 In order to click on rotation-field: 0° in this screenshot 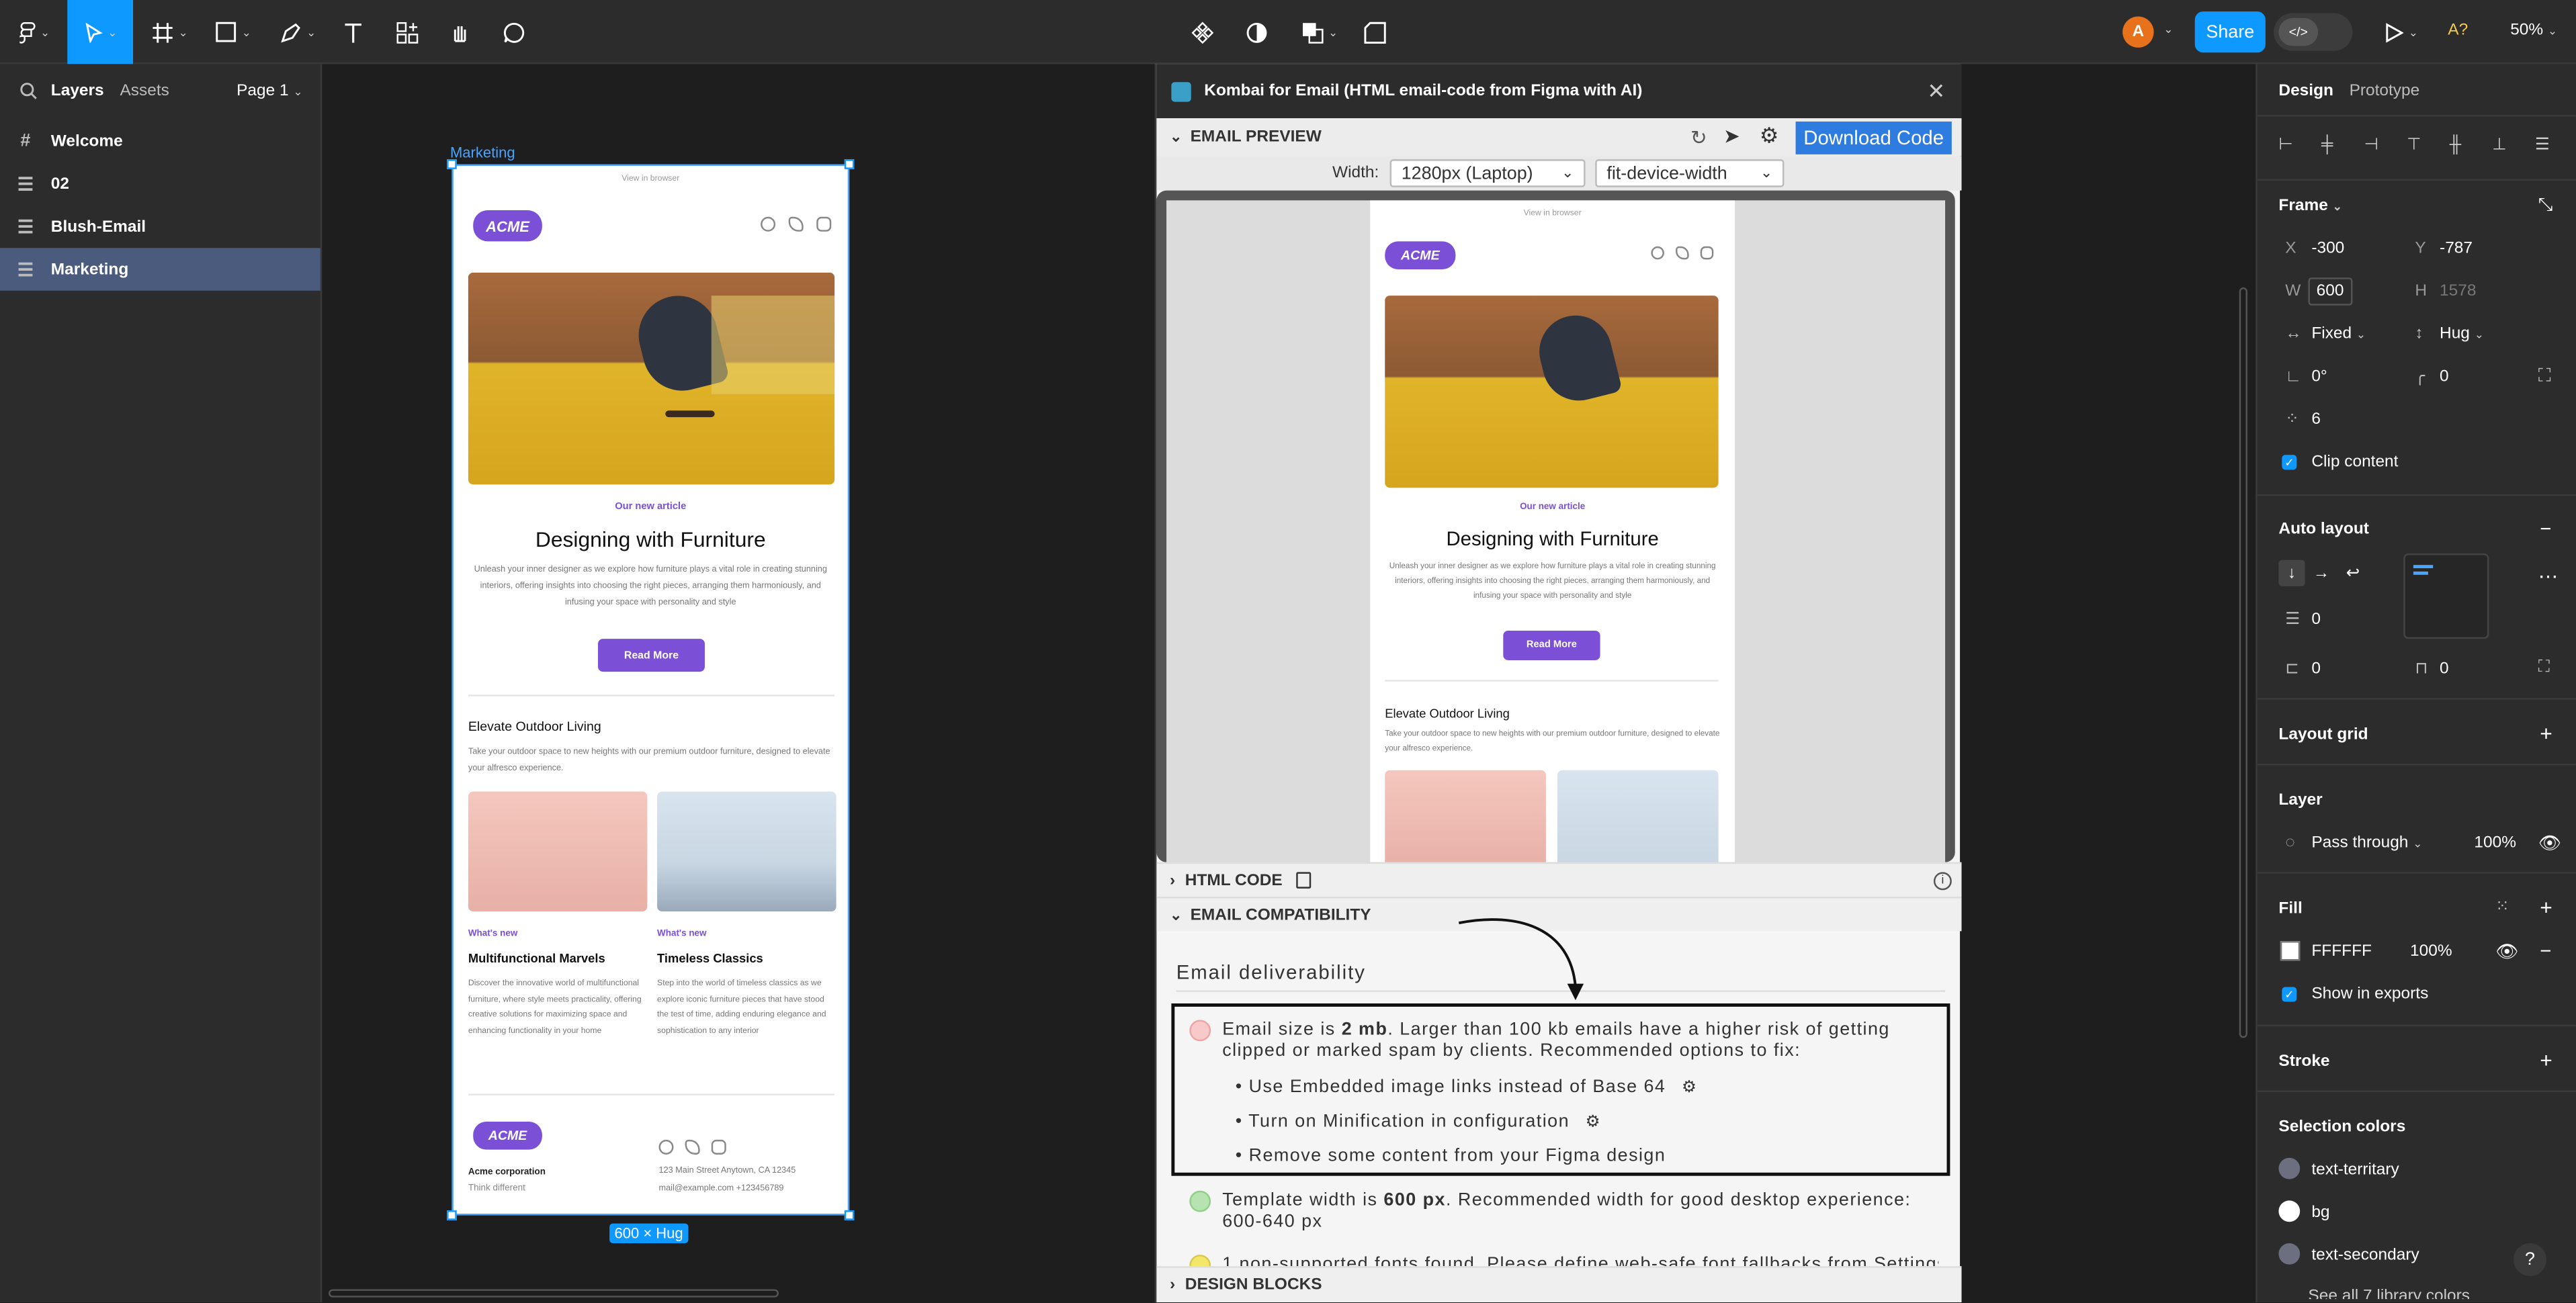, I will do `click(2319, 377)`.